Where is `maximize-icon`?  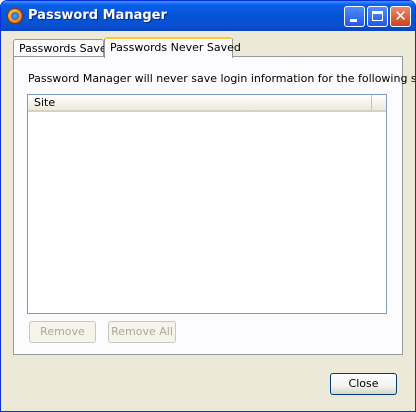
maximize-icon is located at coordinates (377, 16).